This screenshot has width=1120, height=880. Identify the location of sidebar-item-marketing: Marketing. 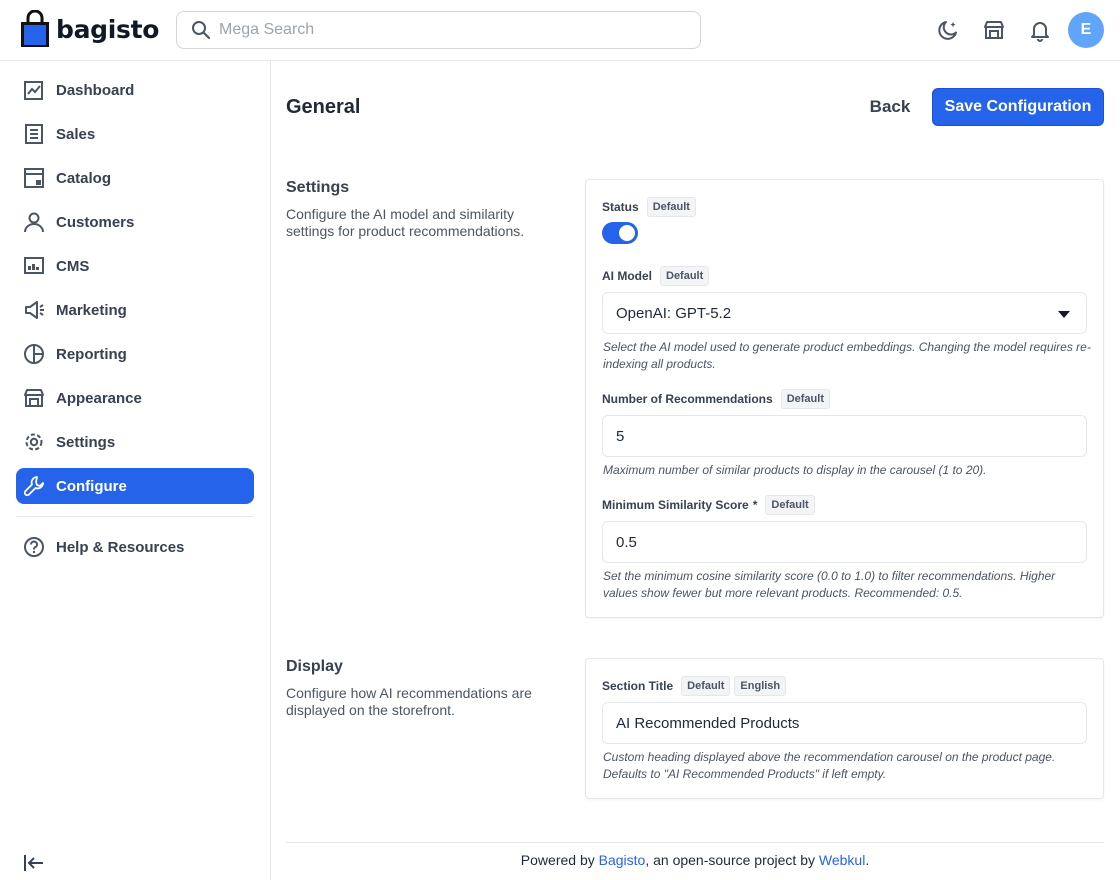
(135, 310).